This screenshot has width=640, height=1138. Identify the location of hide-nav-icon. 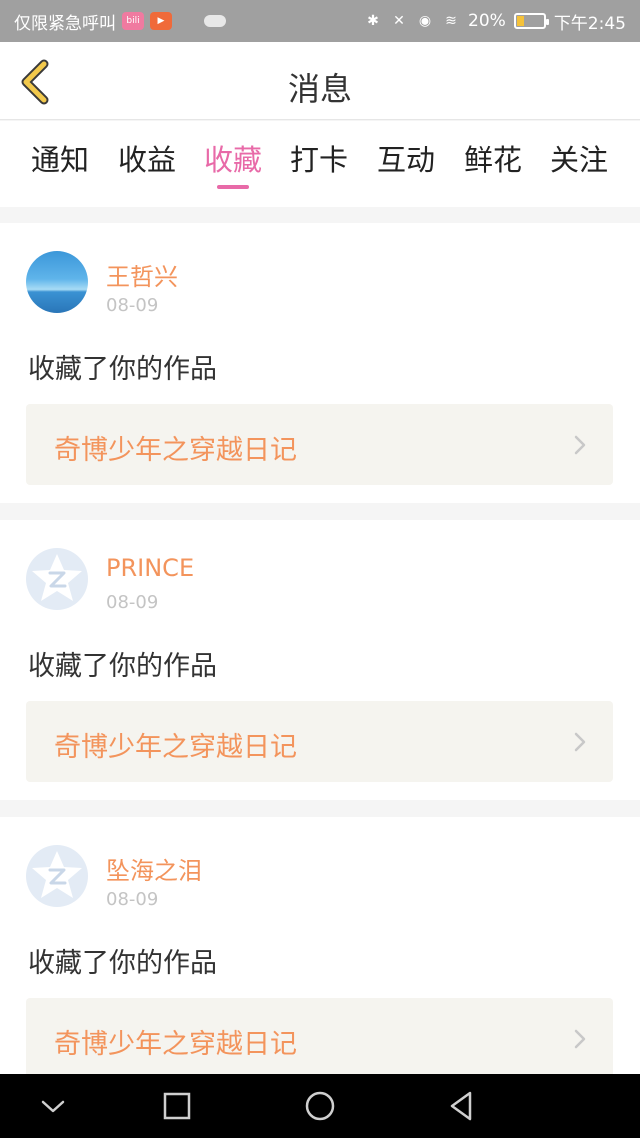
(53, 1106).